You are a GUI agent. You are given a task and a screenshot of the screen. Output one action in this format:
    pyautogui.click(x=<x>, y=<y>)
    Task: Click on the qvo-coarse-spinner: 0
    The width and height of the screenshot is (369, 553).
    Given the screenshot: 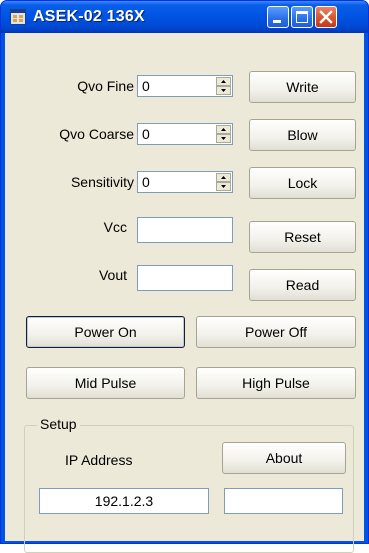 What is the action you would take?
    pyautogui.click(x=185, y=134)
    